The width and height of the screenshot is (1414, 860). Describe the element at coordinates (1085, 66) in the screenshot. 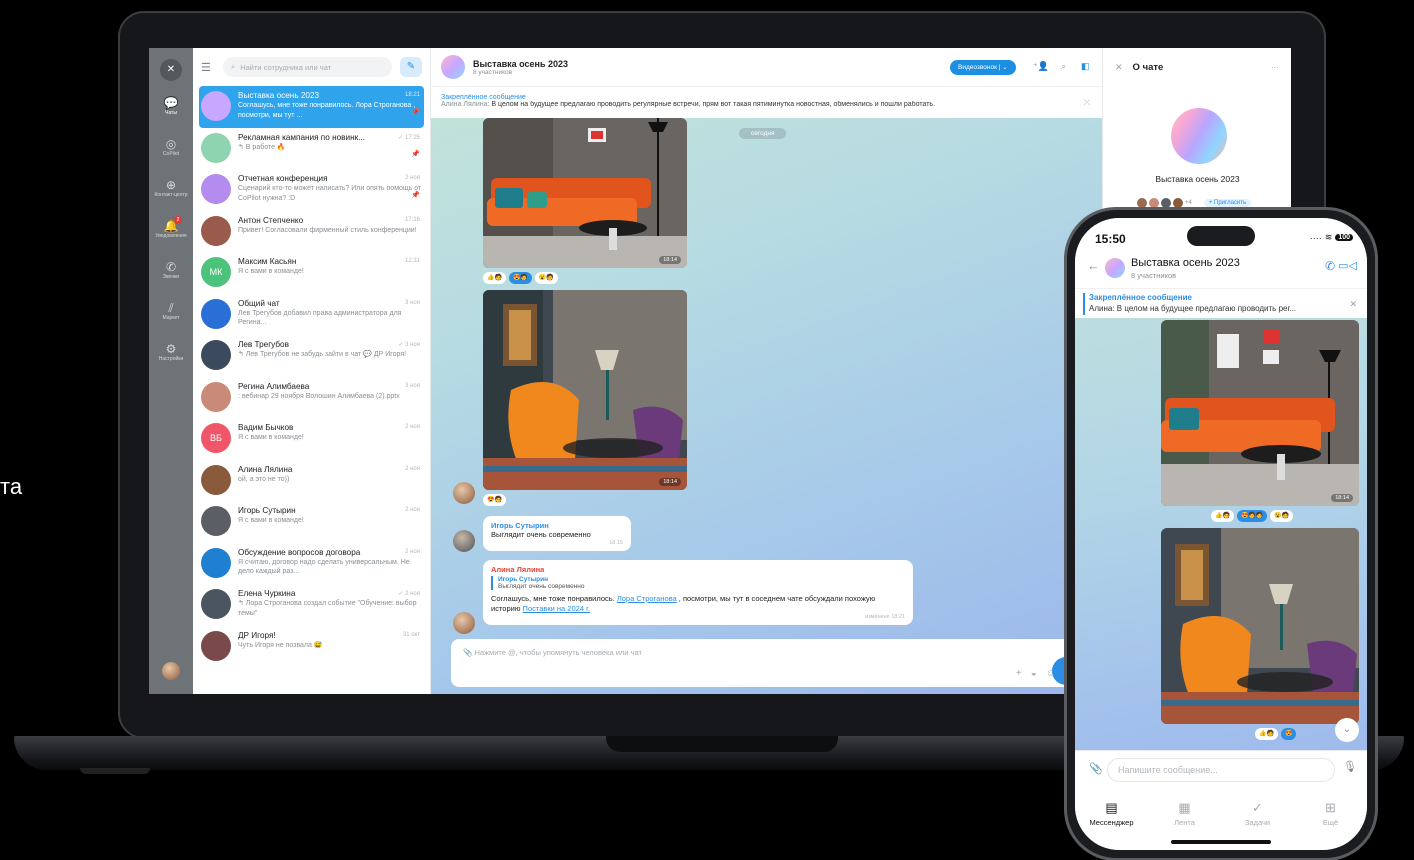

I see `panel-toggle-icon: ◧` at that location.